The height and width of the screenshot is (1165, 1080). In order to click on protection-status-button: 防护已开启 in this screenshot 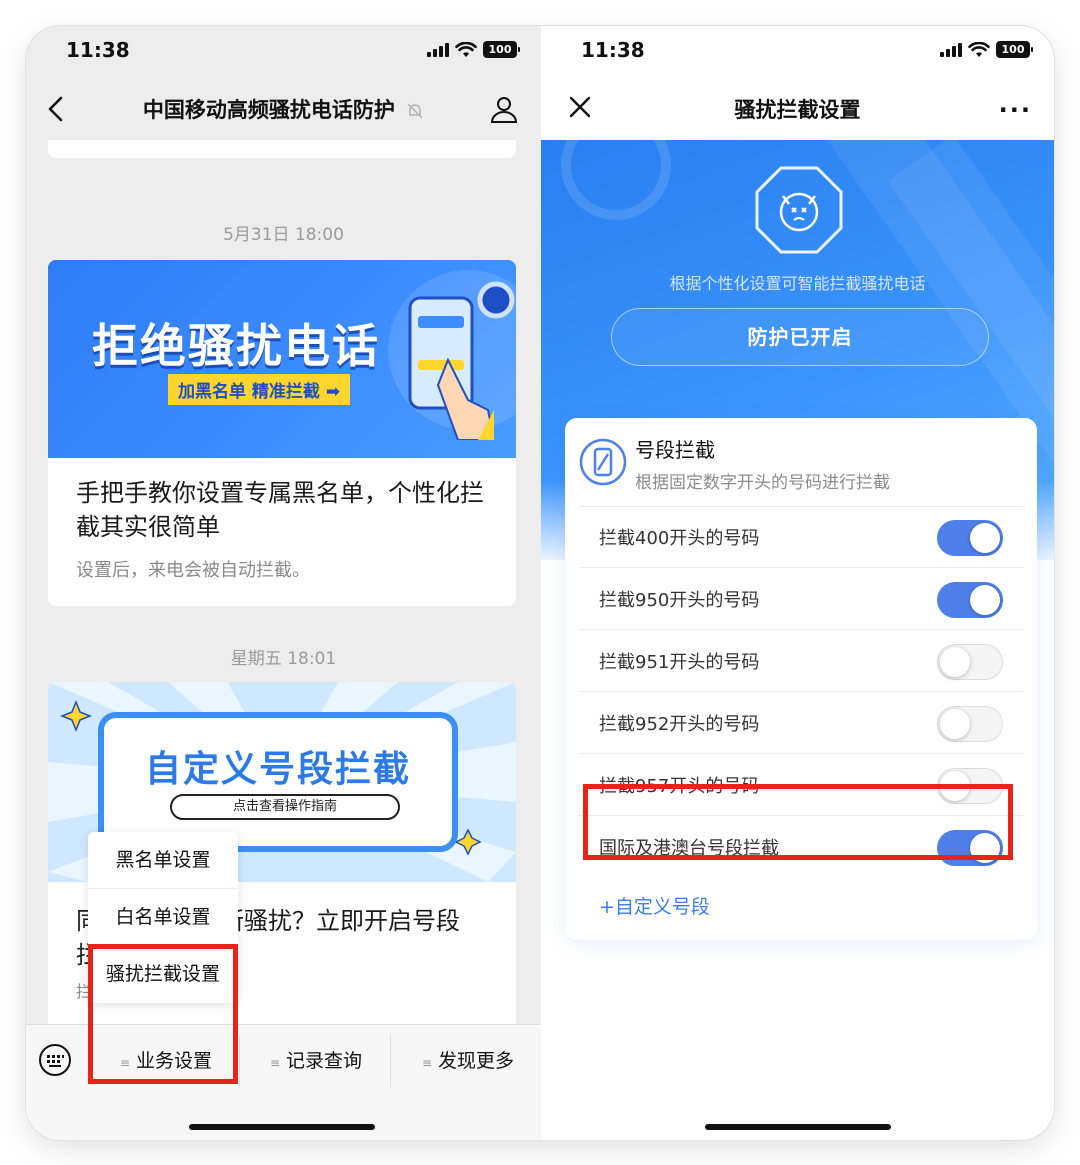, I will do `click(800, 337)`.